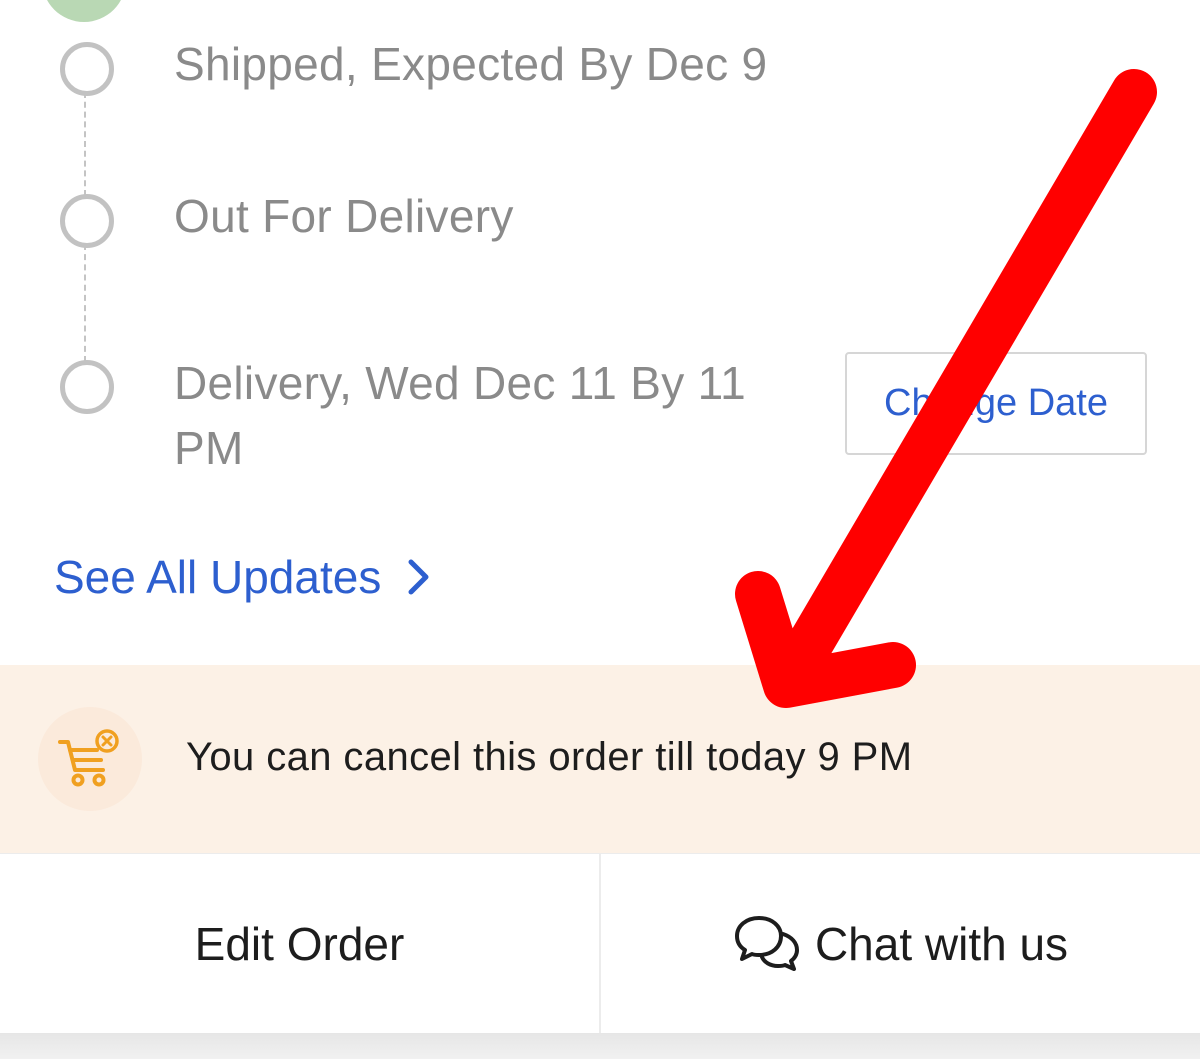 The image size is (1200, 1059). I want to click on see-all-updates-link: See All Updates, so click(242, 577).